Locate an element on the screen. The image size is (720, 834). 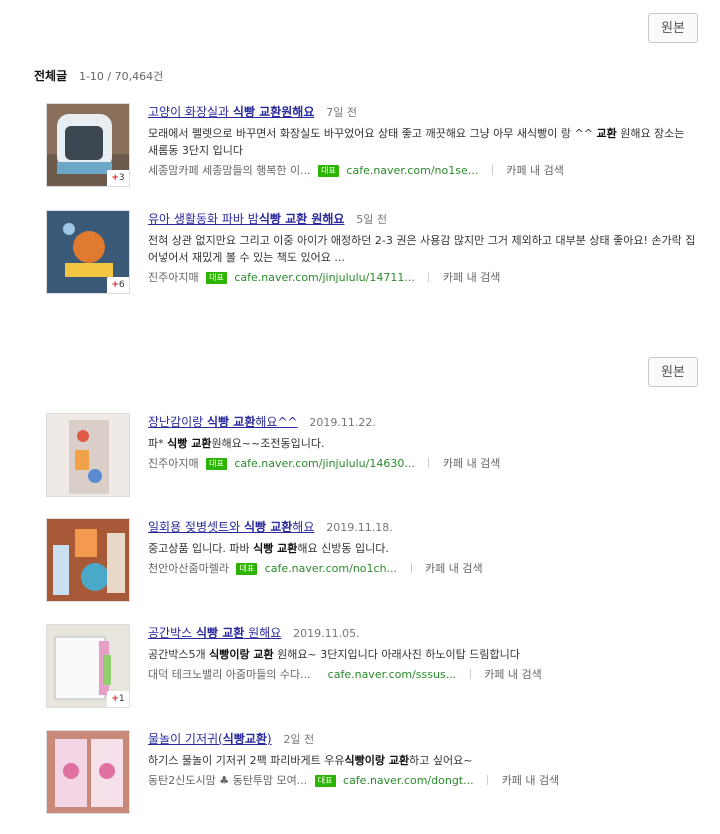
result-thumbnail: +3 is located at coordinates (88, 145).